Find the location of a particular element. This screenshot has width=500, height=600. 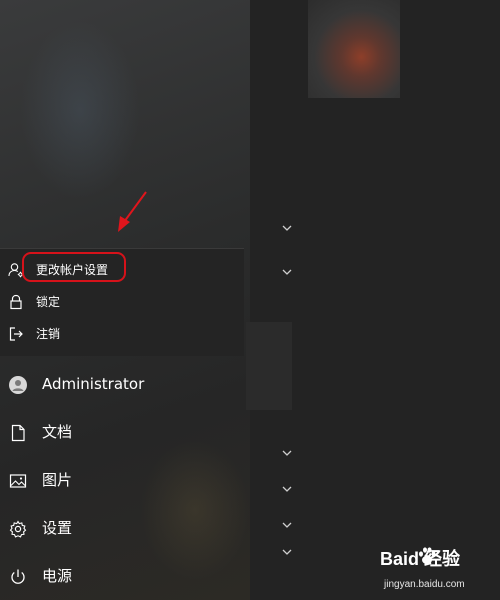

baidu-jingyan-watermark: Baid 经验 jingyan.baidu.com is located at coordinates (439, 571).